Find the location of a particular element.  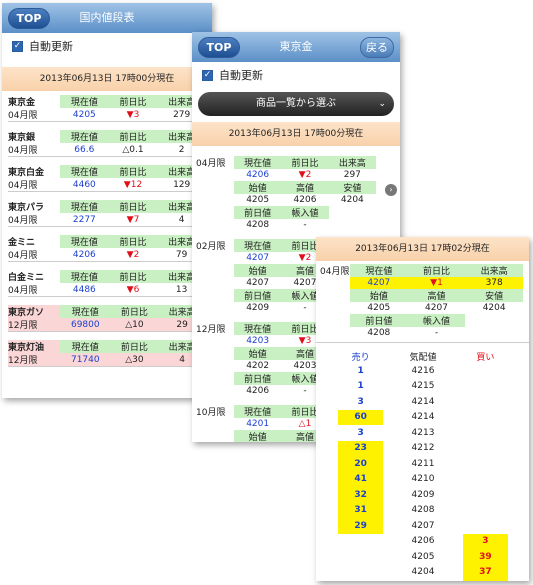

product-name: 白金ミニ is located at coordinates (26, 278).